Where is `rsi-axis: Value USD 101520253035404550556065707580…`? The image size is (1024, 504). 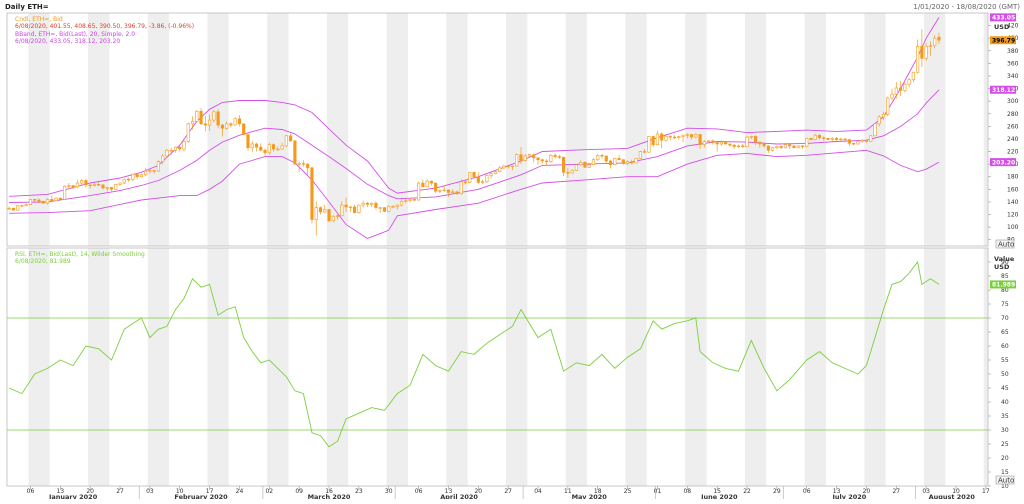 rsi-axis: Value USD 101520253035404550556065707580… is located at coordinates (1001, 372).